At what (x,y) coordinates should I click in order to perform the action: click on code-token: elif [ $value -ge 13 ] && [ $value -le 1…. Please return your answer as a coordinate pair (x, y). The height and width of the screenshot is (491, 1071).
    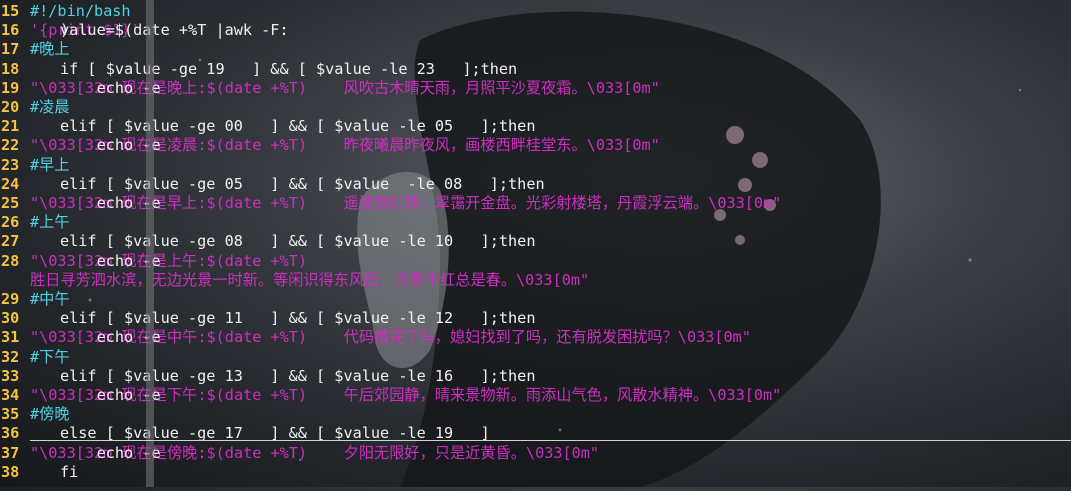
    Looking at the image, I should click on (298, 375).